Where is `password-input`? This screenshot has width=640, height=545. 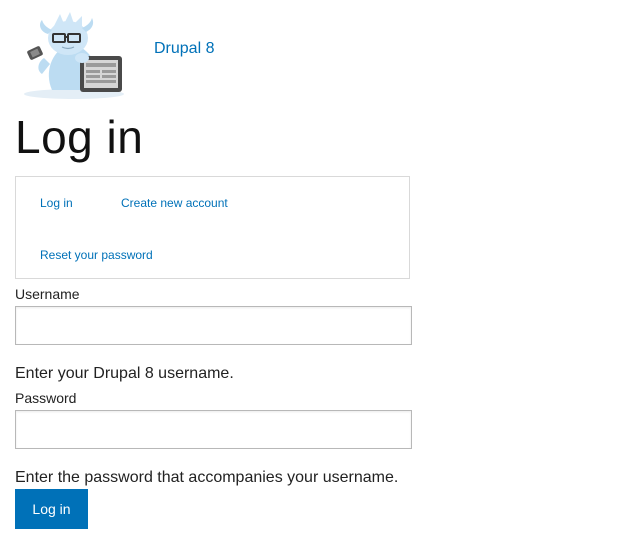
password-input is located at coordinates (213, 429).